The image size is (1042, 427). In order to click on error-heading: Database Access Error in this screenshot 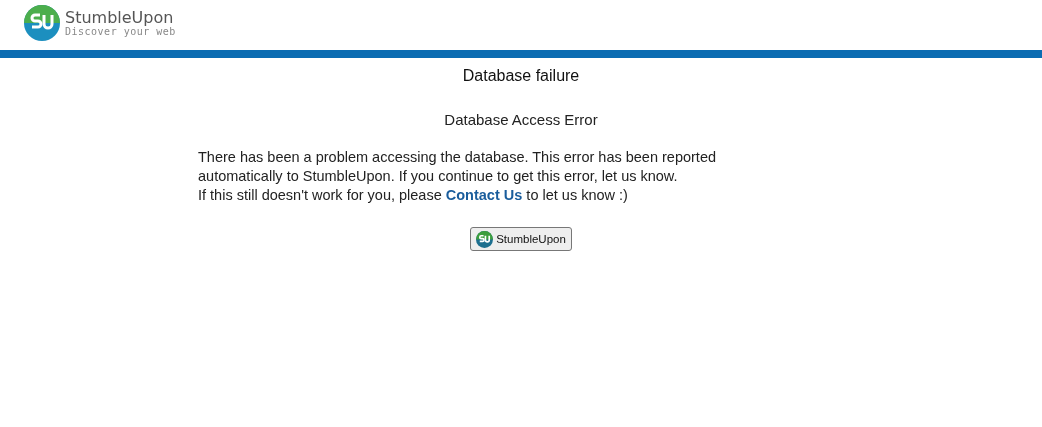, I will do `click(521, 119)`.